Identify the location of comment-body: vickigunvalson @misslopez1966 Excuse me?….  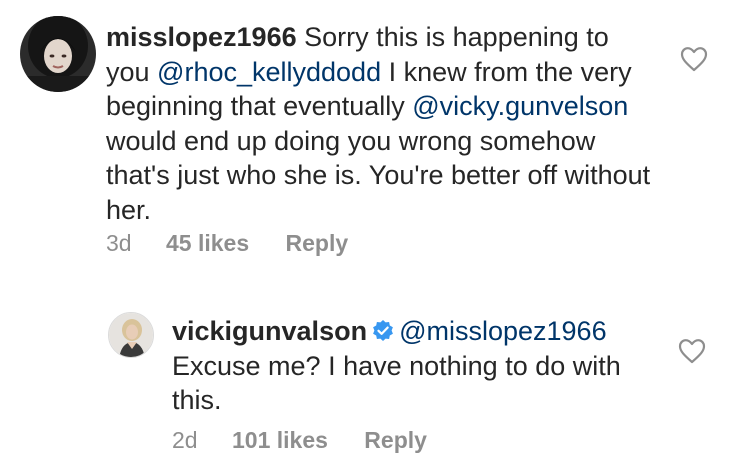
(407, 366).